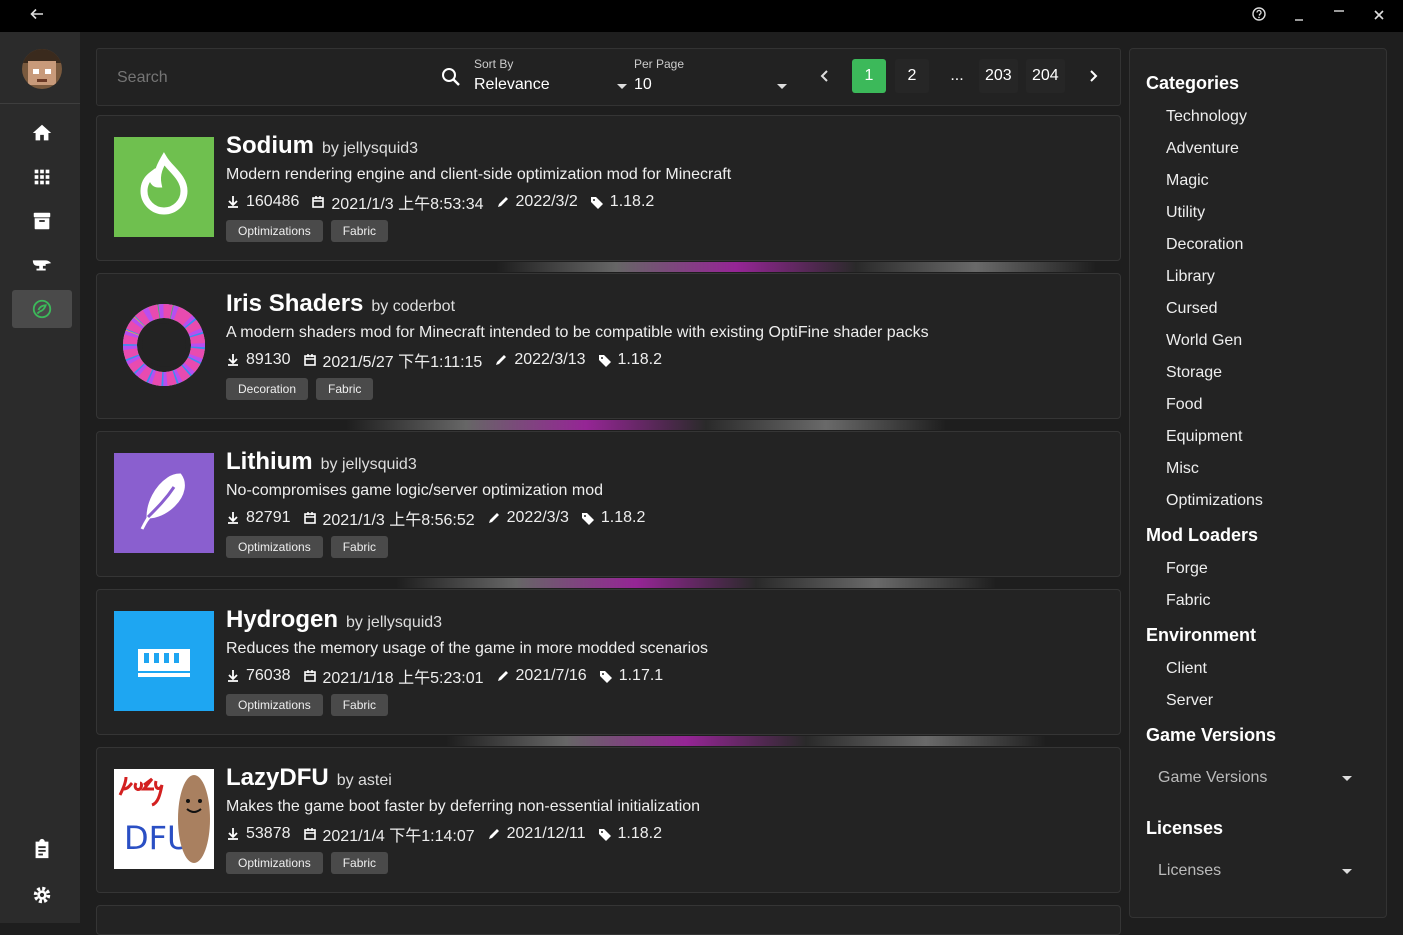  I want to click on category-equipment: Equipment, so click(1204, 437).